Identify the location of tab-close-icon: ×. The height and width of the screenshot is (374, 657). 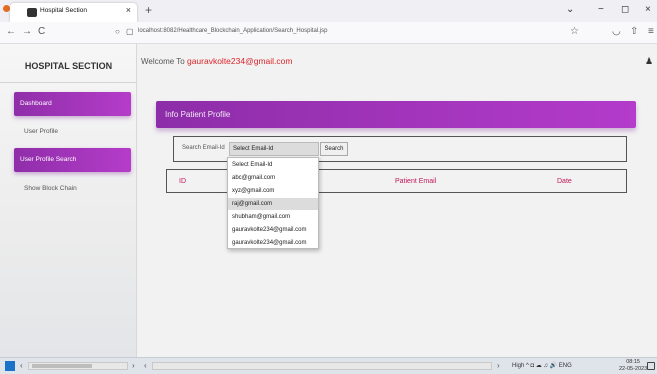
(128, 10).